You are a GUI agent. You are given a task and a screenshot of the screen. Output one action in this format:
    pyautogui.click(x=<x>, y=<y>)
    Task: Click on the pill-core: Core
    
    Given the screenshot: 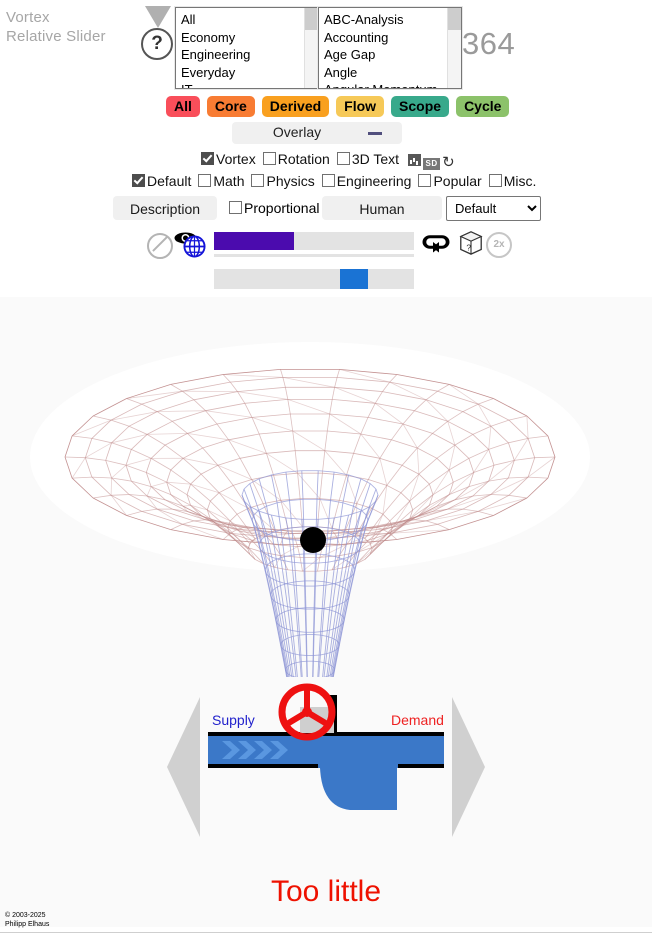 What is the action you would take?
    pyautogui.click(x=230, y=106)
    